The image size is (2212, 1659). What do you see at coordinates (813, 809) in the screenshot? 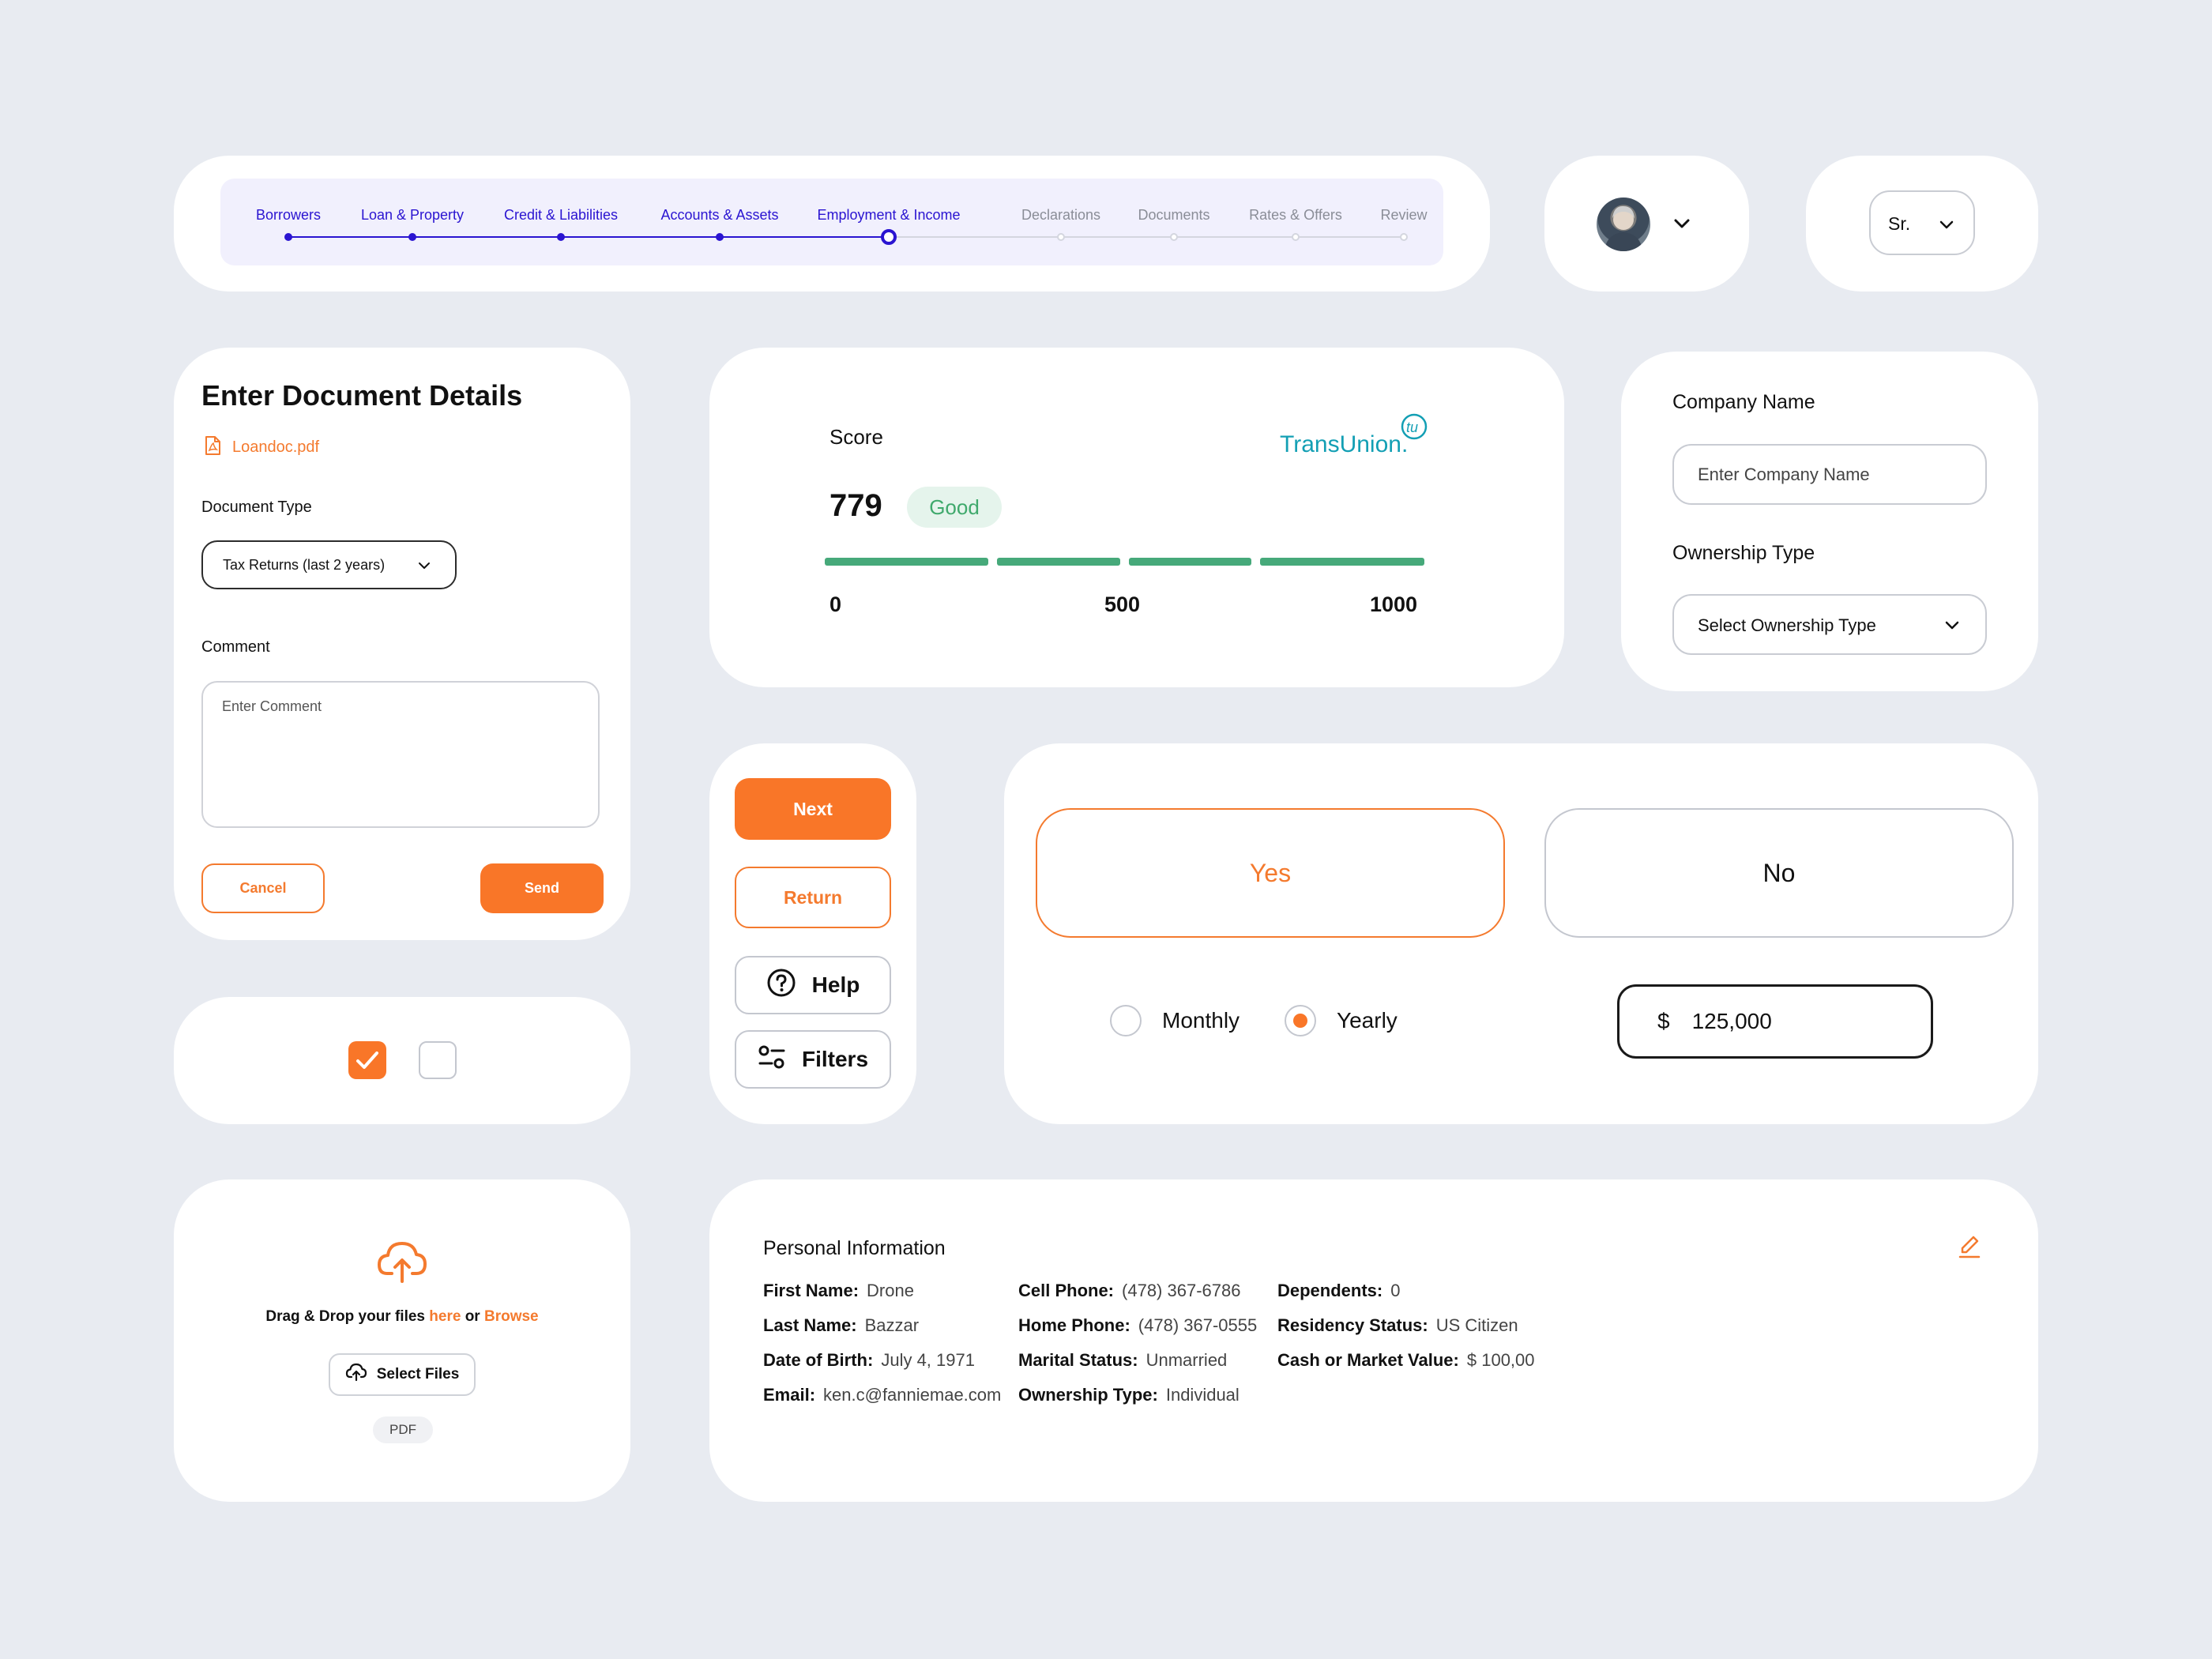
I see `next-button: Next` at bounding box center [813, 809].